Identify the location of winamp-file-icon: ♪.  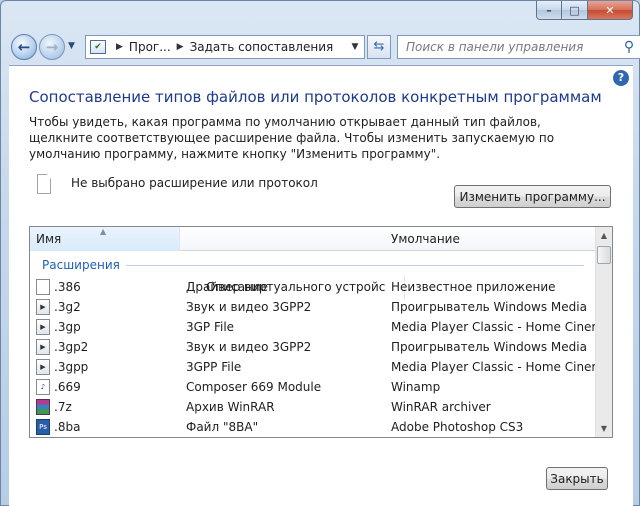
(43, 387).